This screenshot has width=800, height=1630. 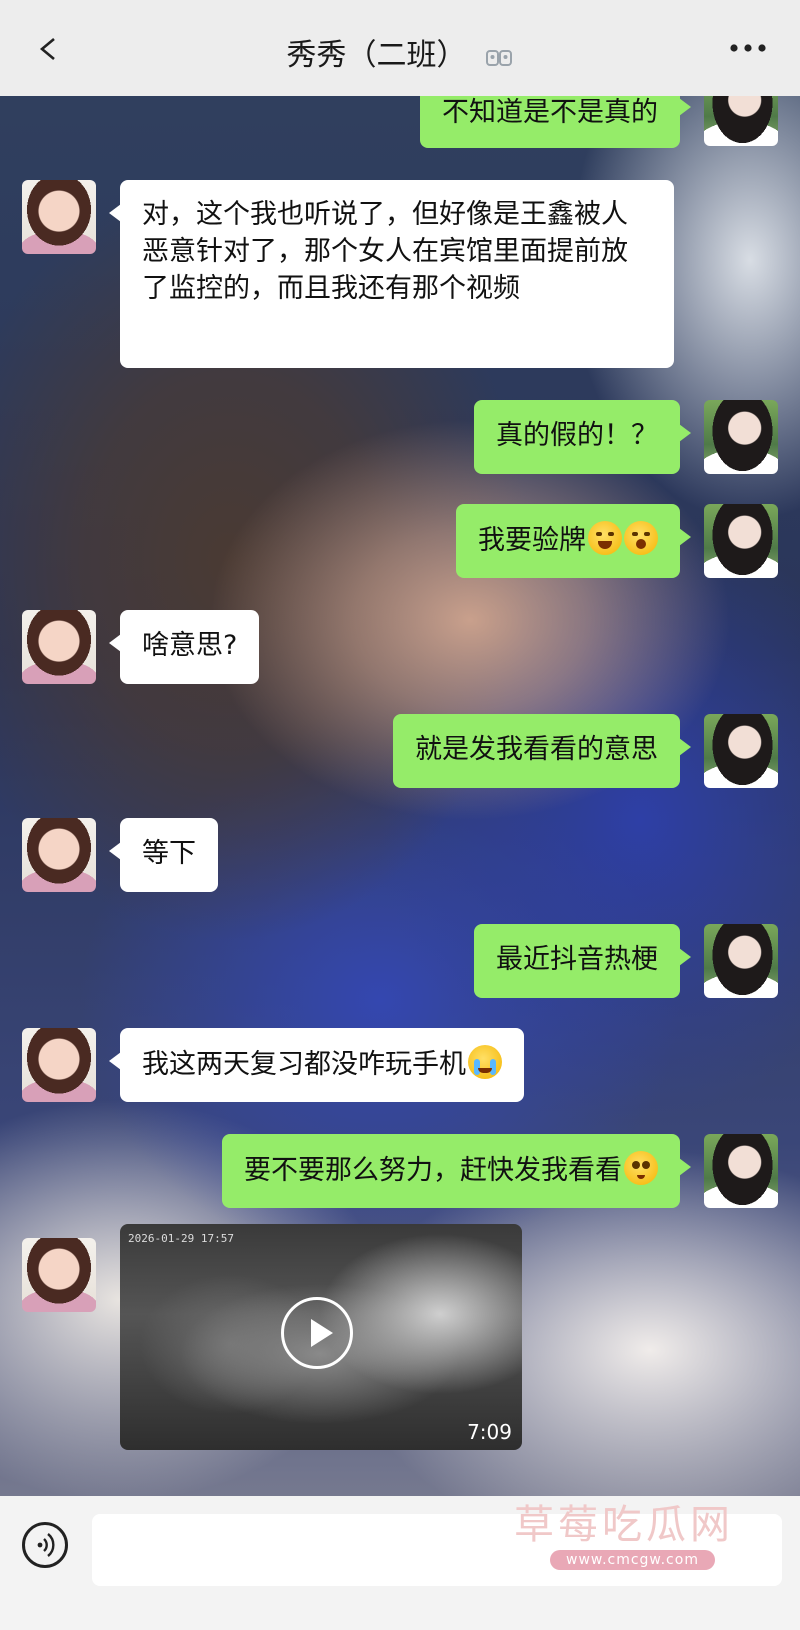 I want to click on group-icon, so click(x=498, y=57).